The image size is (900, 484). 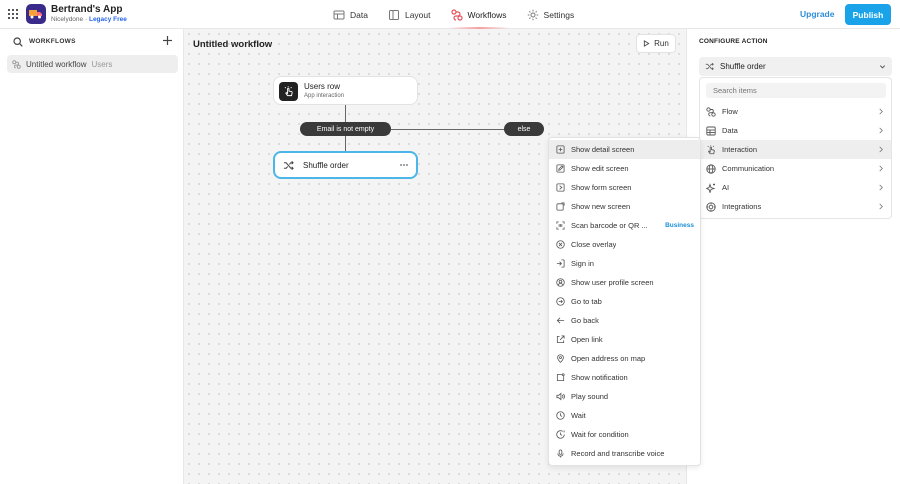 What do you see at coordinates (603, 149) in the screenshot?
I see `menu-item-label: Show detail screen` at bounding box center [603, 149].